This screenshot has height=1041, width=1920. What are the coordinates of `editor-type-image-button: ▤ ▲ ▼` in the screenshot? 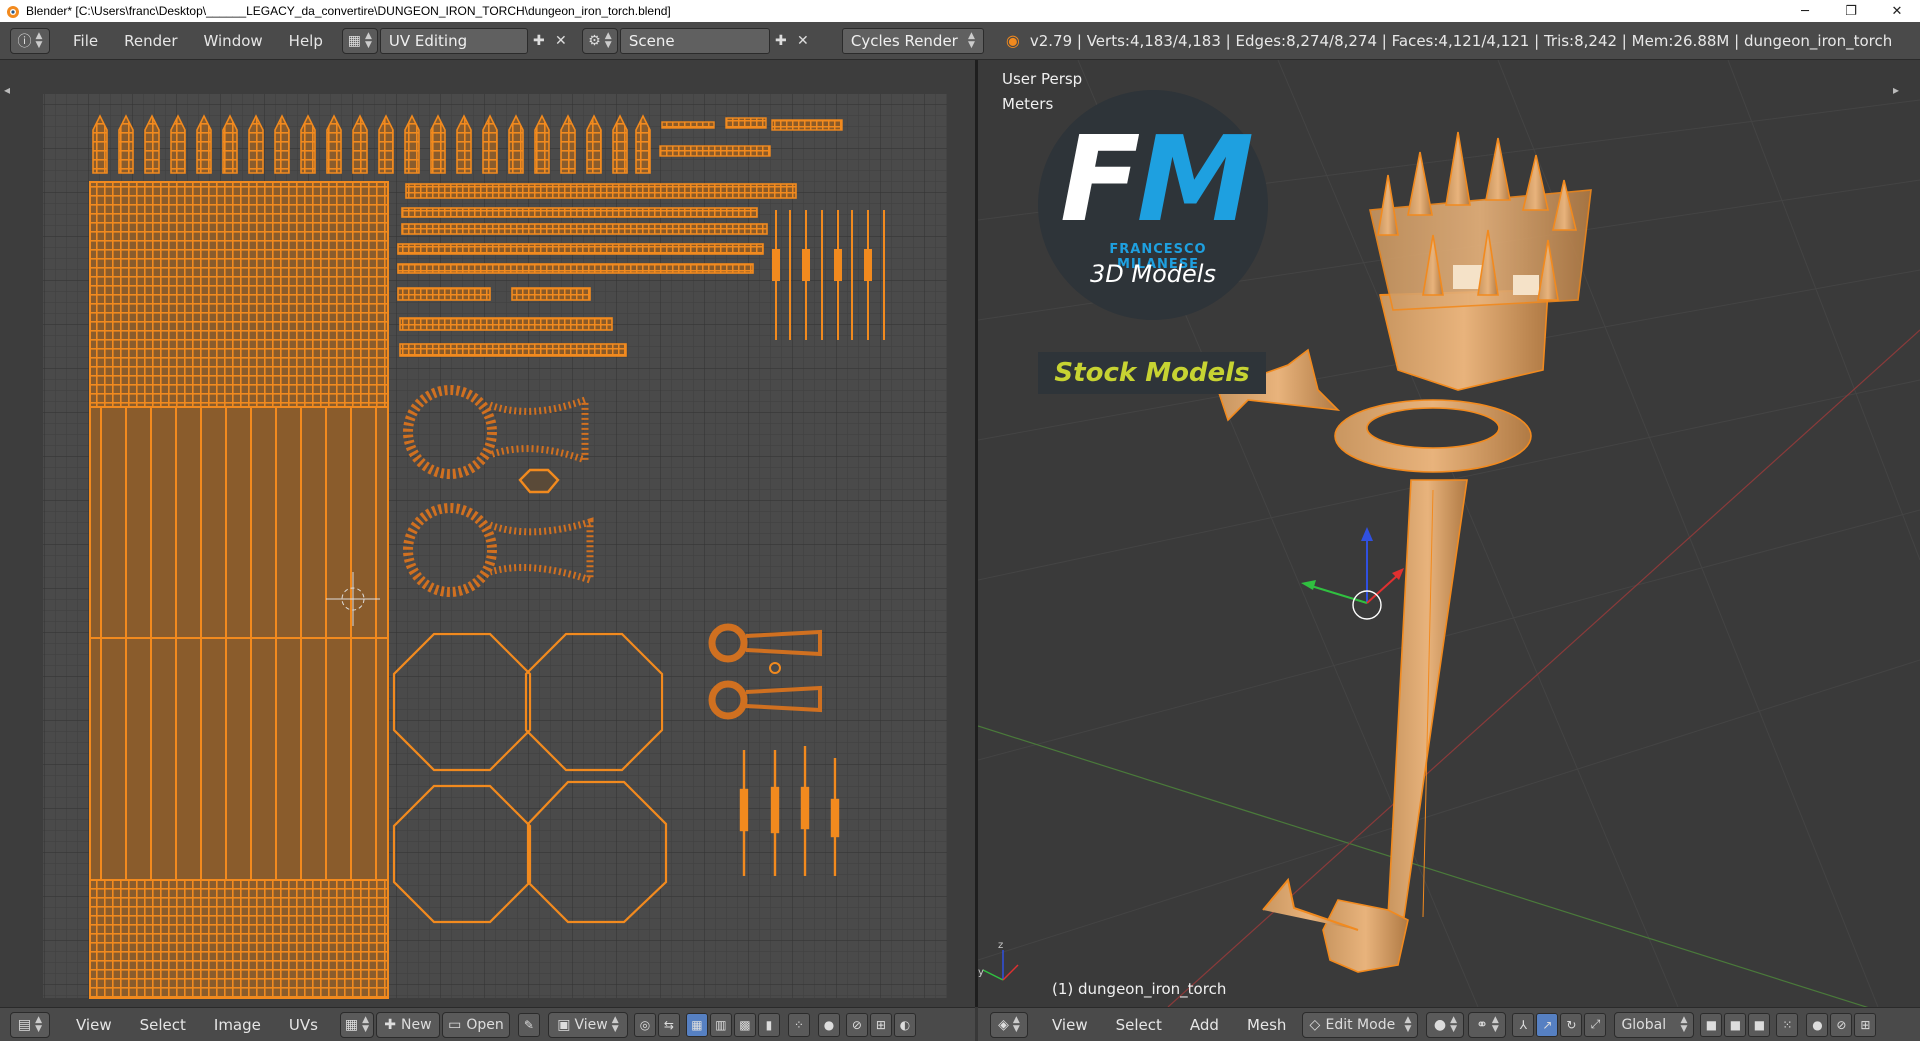 It's located at (30, 1024).